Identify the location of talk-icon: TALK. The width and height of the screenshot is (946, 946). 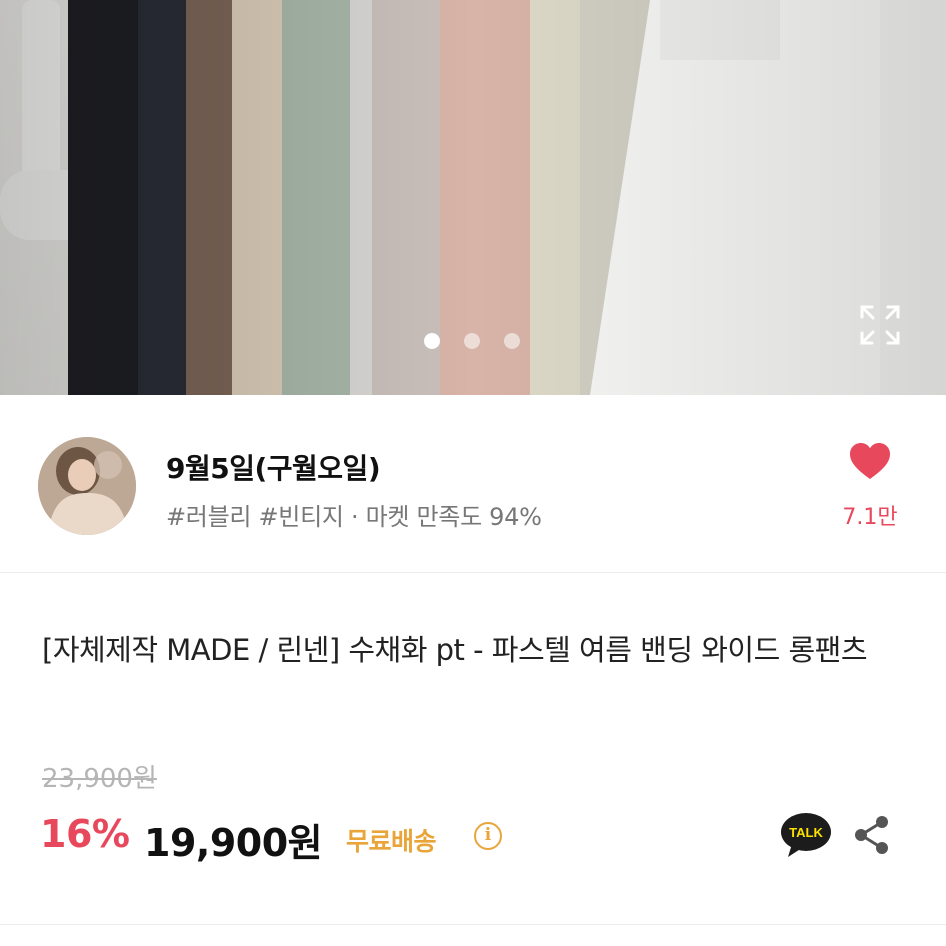
(806, 835).